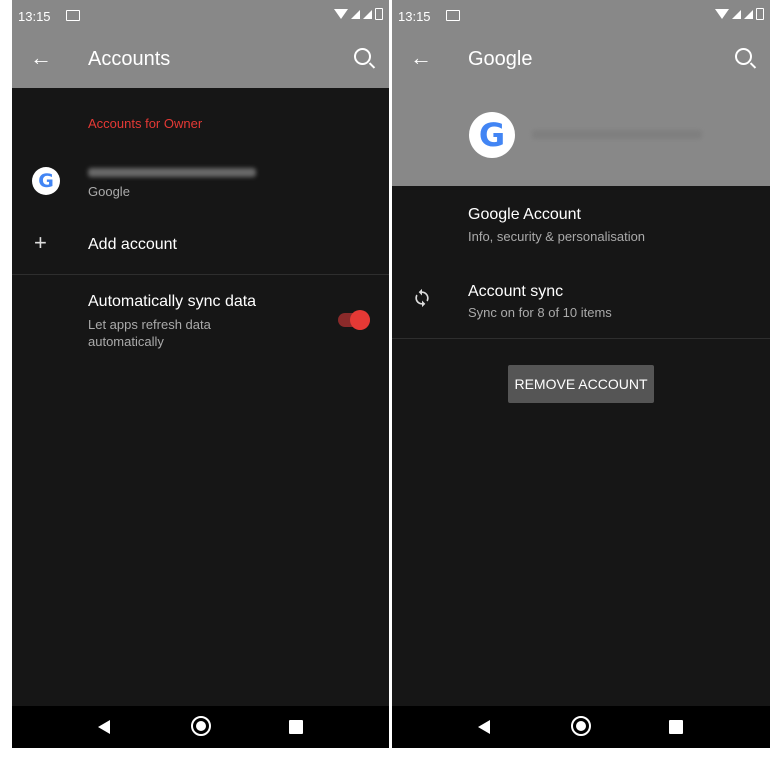  I want to click on account-provider: Google, so click(109, 191).